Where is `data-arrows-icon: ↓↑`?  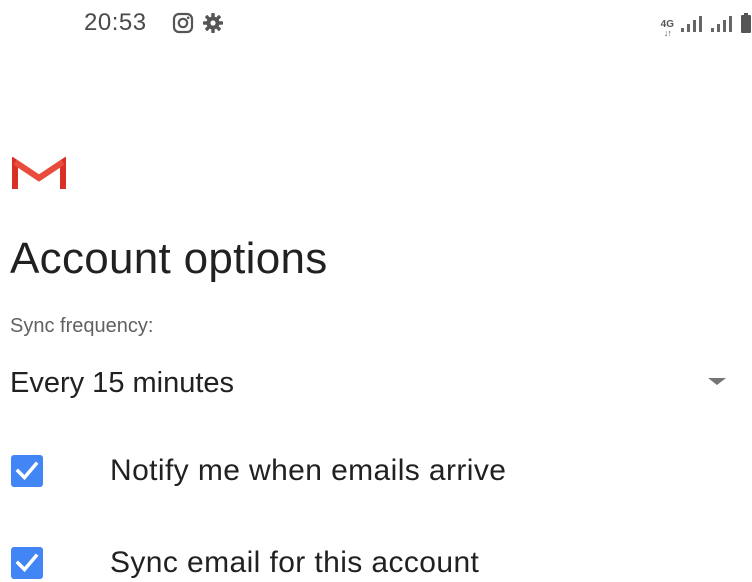
data-arrows-icon: ↓↑ is located at coordinates (667, 33).